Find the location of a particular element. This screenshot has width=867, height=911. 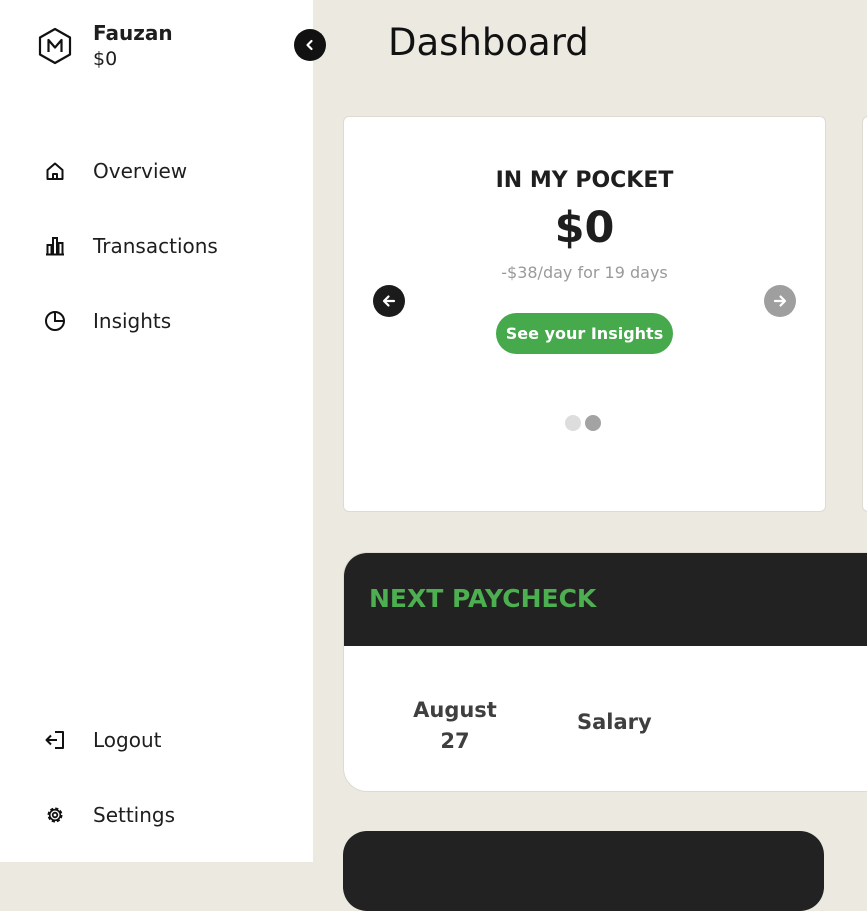

carousel-prev-button is located at coordinates (389, 301).